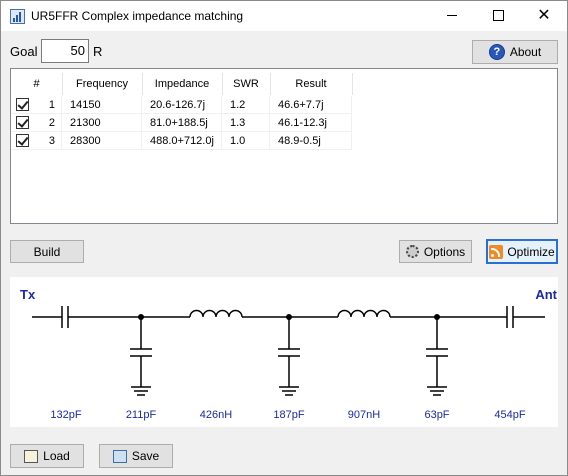  What do you see at coordinates (546, 294) in the screenshot?
I see `ant-label: Ant` at bounding box center [546, 294].